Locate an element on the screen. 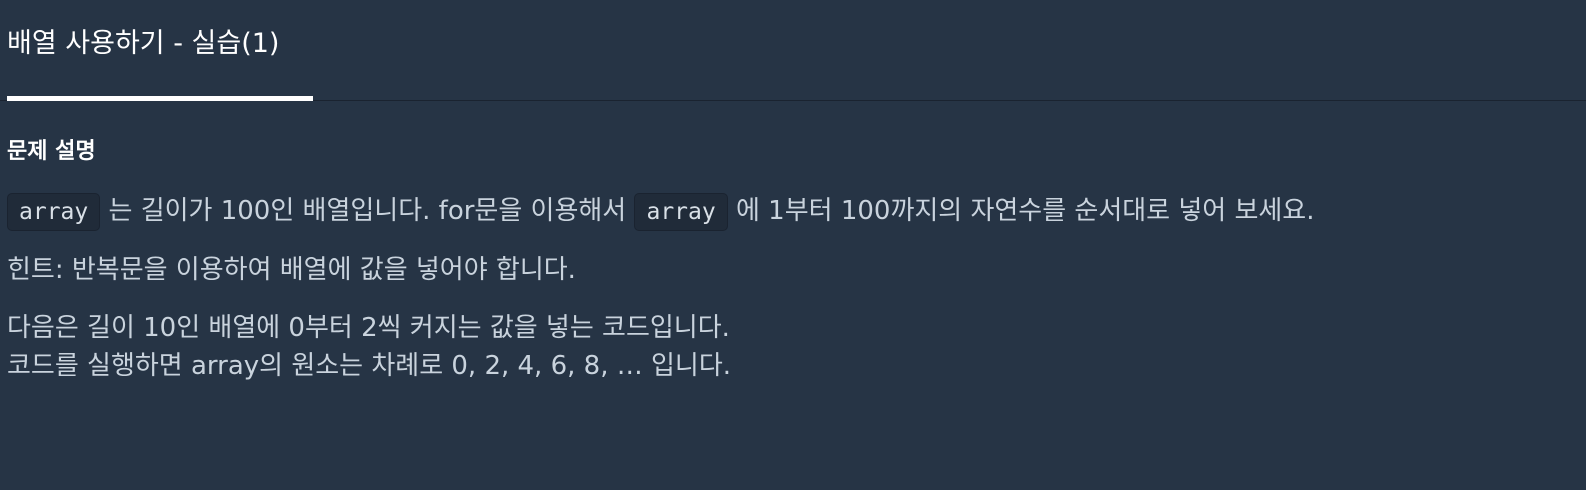 The height and width of the screenshot is (490, 1586). tab-title: 배열 사용하기 - 실습(1) is located at coordinates (143, 43).